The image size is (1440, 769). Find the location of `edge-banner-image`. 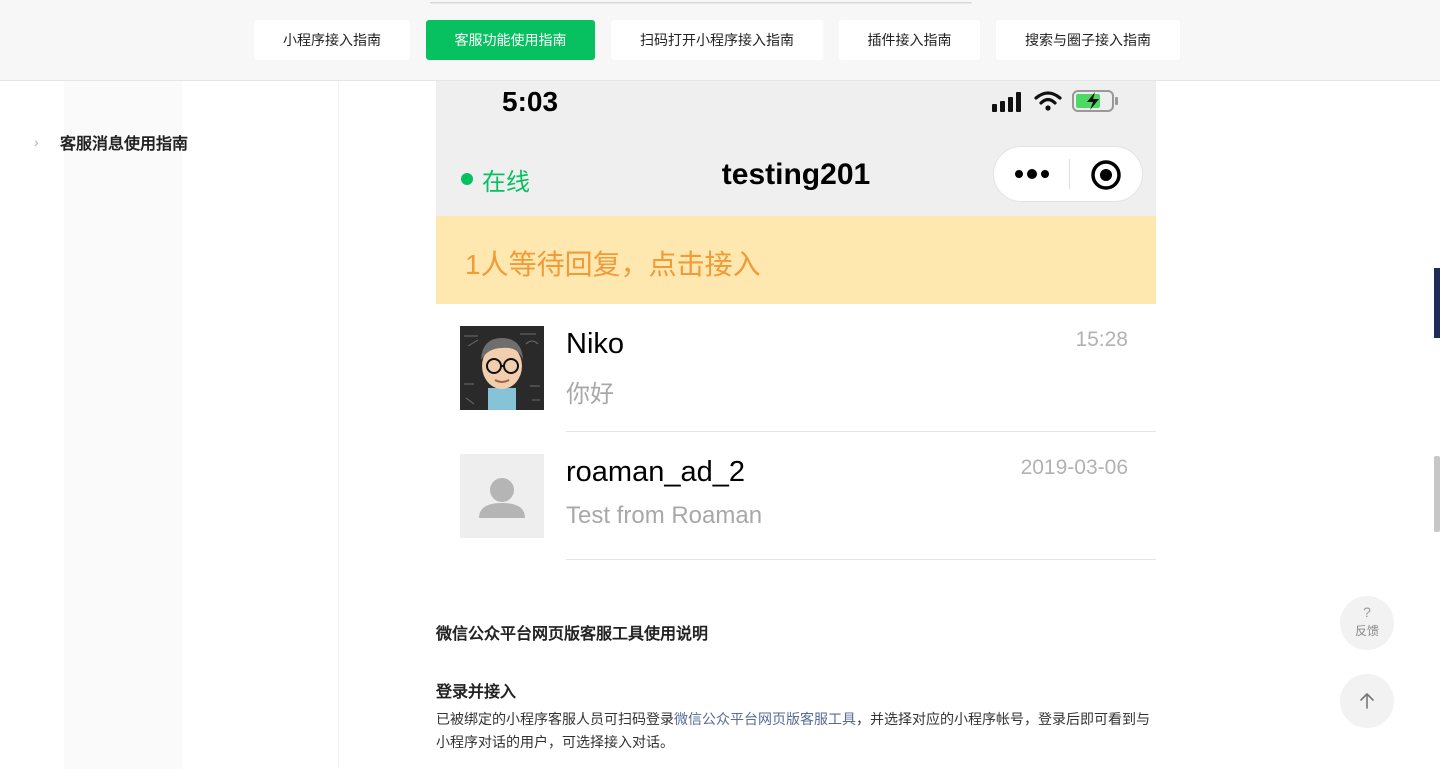

edge-banner-image is located at coordinates (1437, 303).